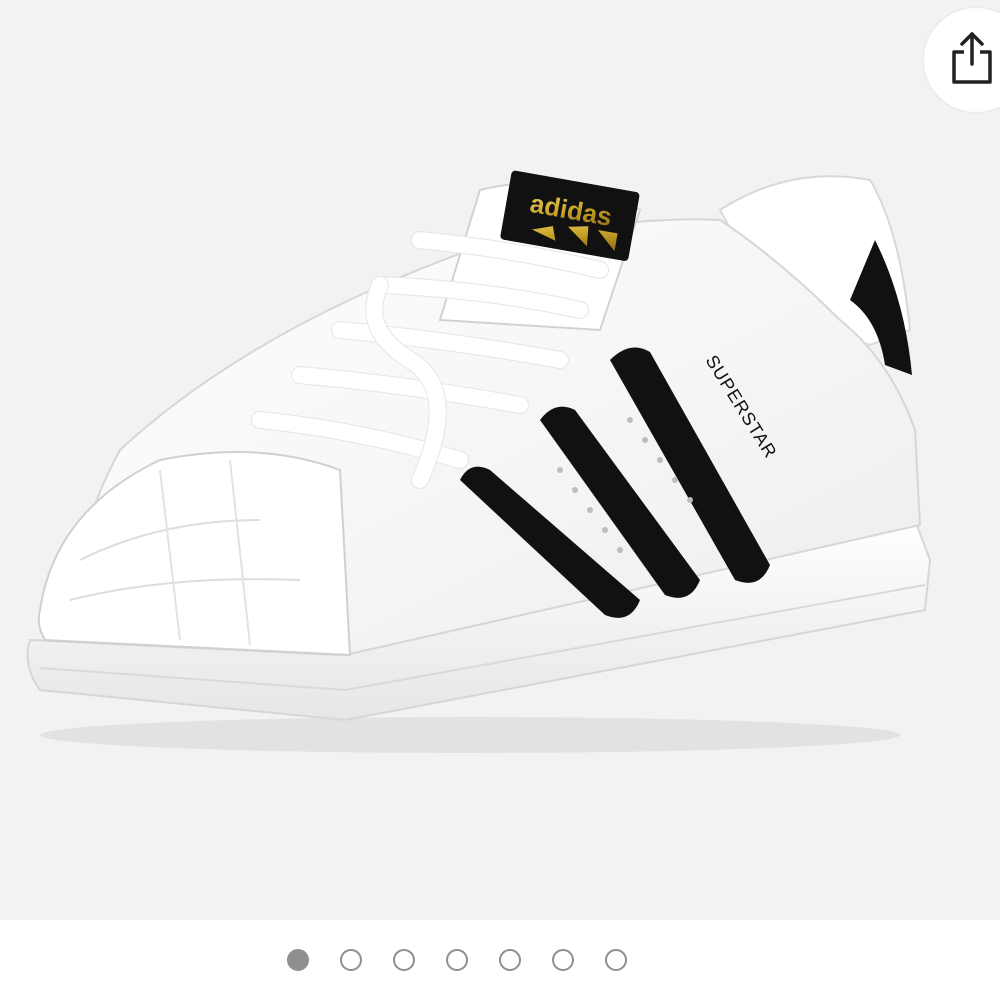 This screenshot has height=1000, width=1000. I want to click on image-carousel-indicator, so click(500, 960).